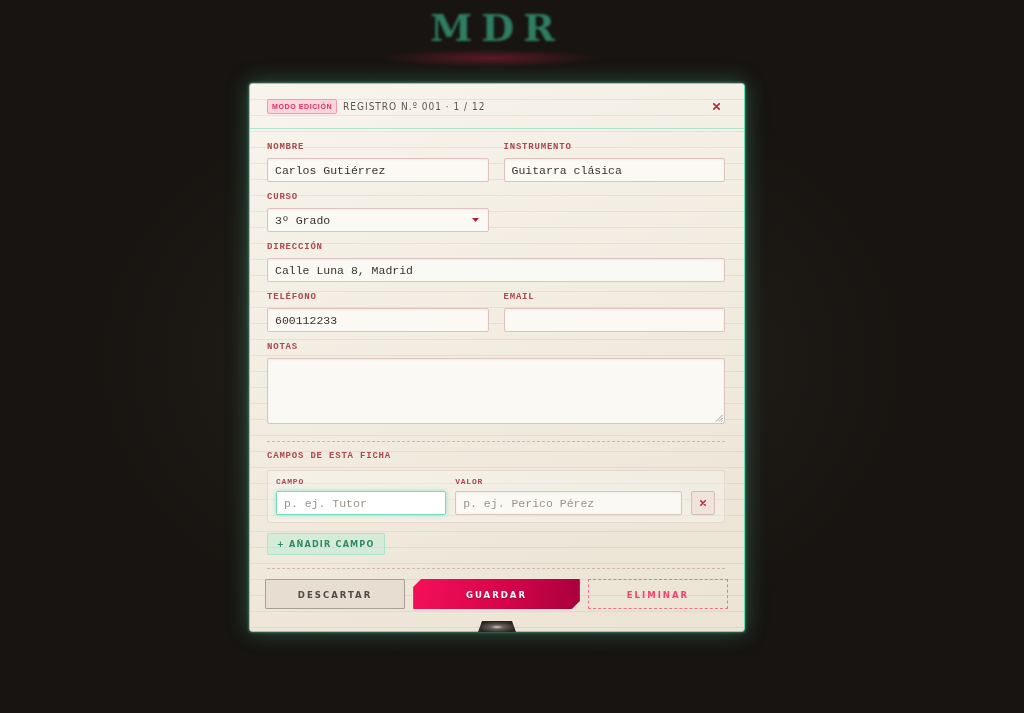 The image size is (1024, 713). What do you see at coordinates (614, 170) in the screenshot?
I see `text-input: Guitarra clásica` at bounding box center [614, 170].